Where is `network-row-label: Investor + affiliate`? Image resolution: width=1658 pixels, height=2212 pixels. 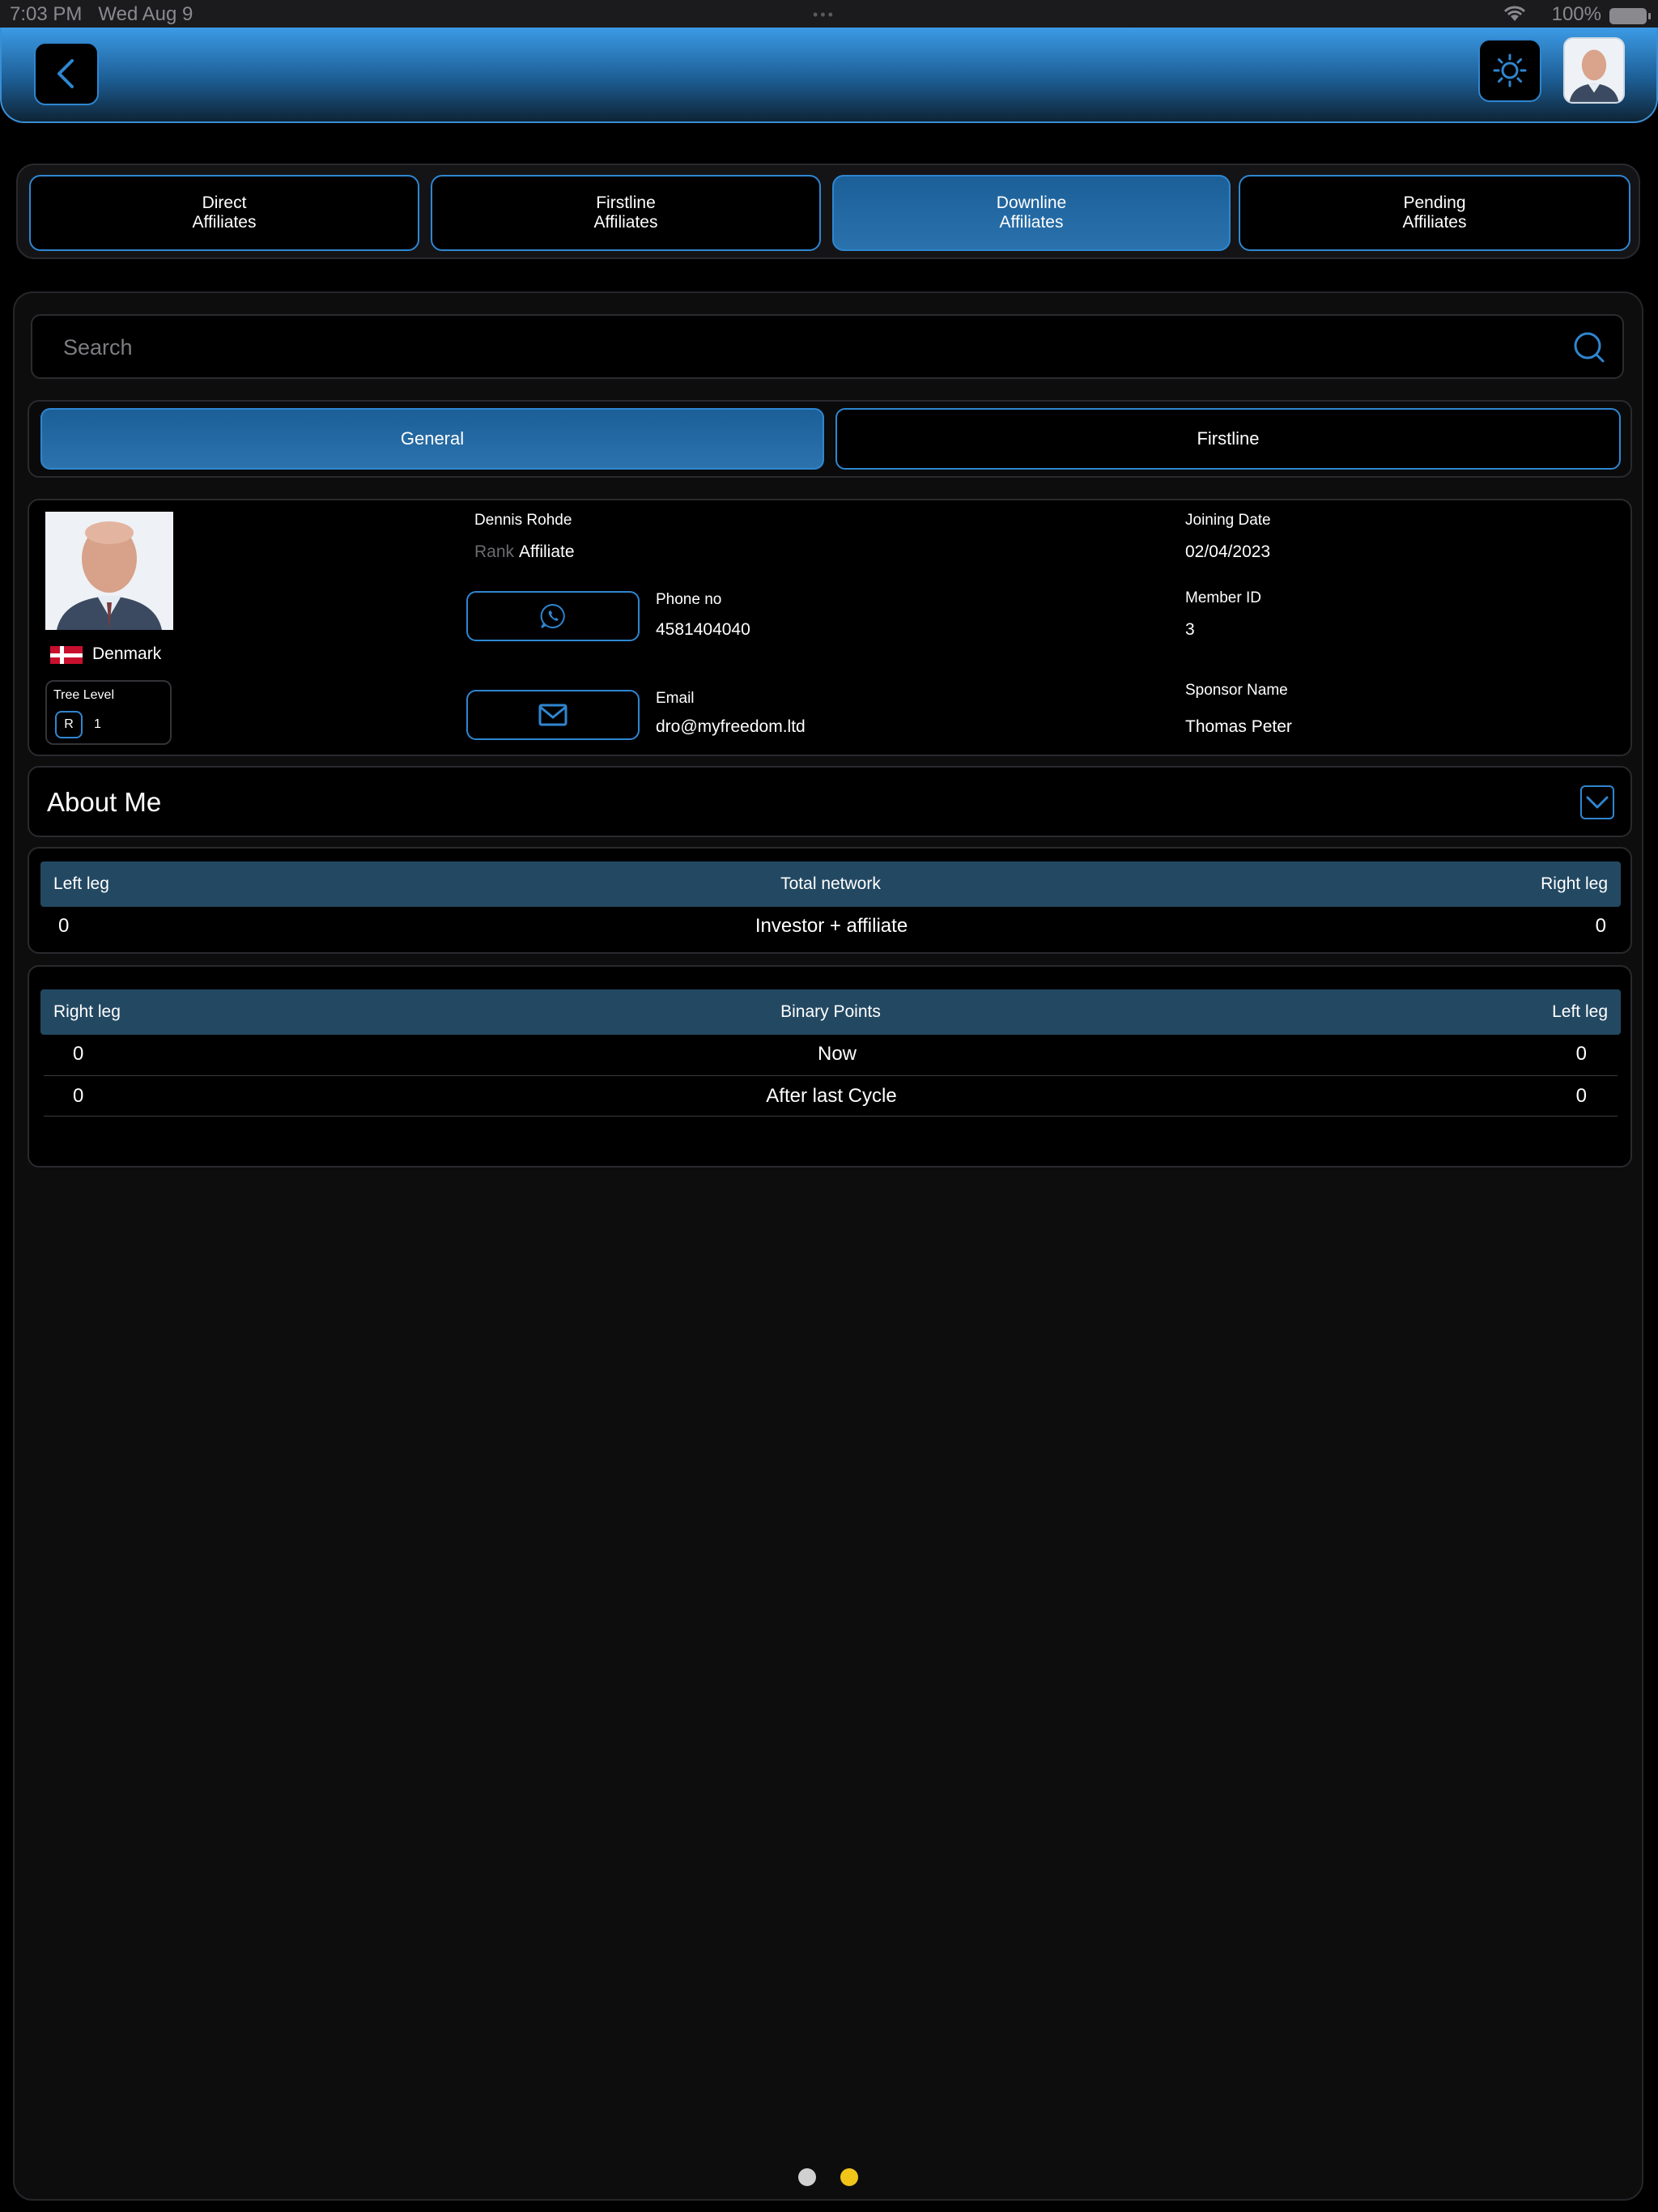
network-row-label: Investor + affiliate is located at coordinates (831, 926).